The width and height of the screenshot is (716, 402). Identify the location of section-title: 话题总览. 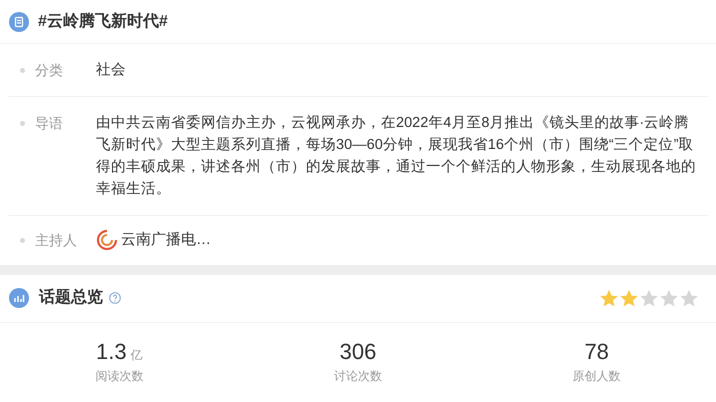
(71, 298).